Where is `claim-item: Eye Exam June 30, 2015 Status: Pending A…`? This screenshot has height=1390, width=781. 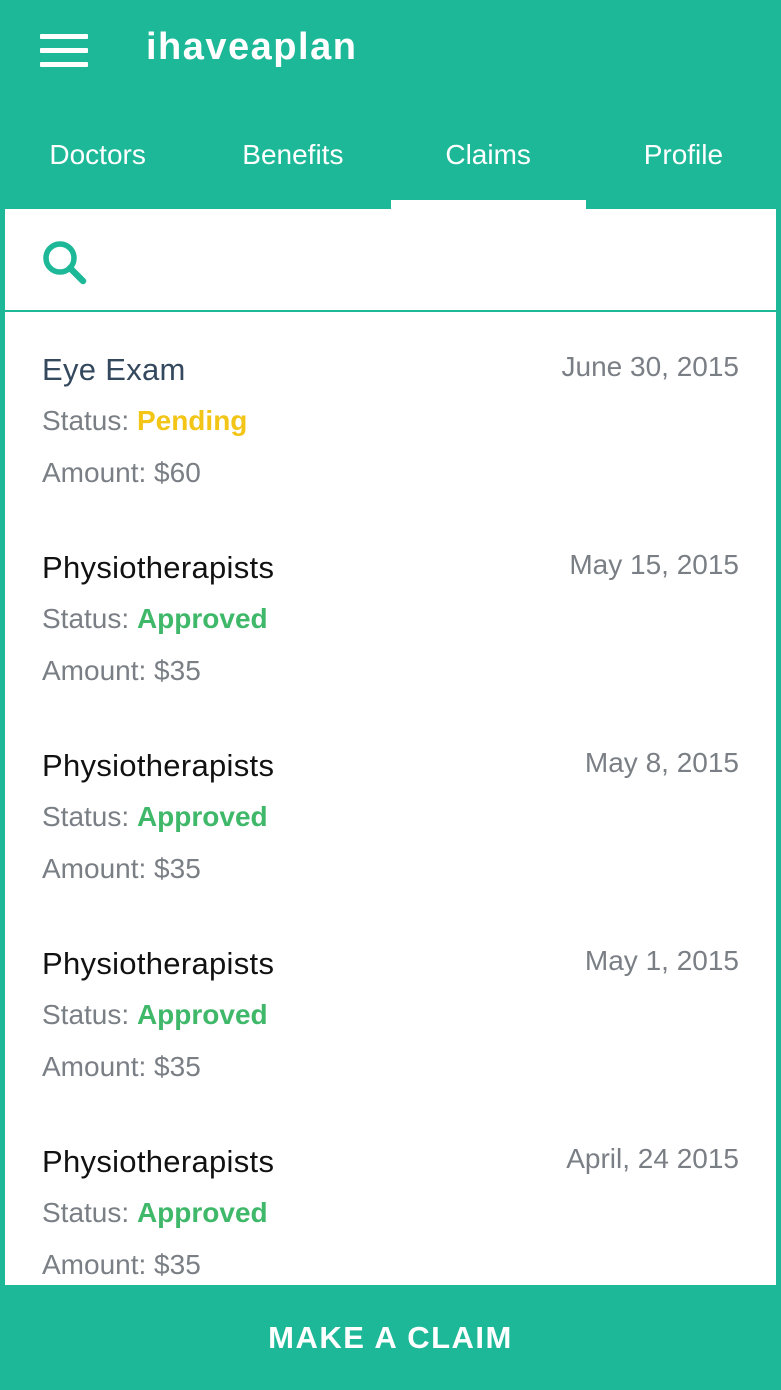
claim-item: Eye Exam June 30, 2015 Status: Pending A… is located at coordinates (390, 411).